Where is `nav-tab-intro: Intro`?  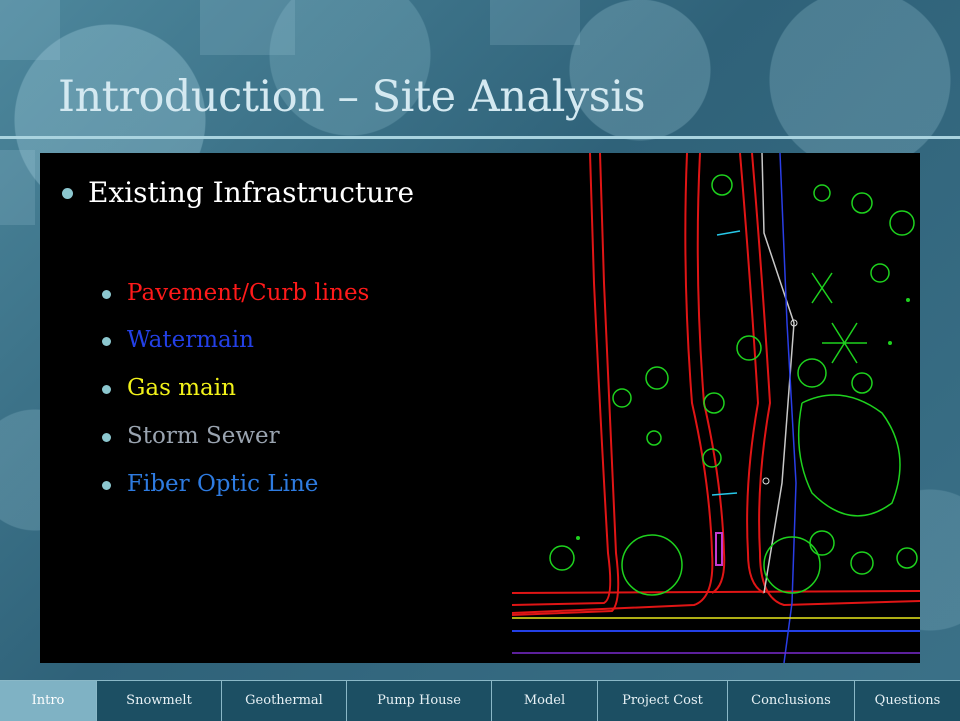
nav-tab-intro: Intro is located at coordinates (48, 701).